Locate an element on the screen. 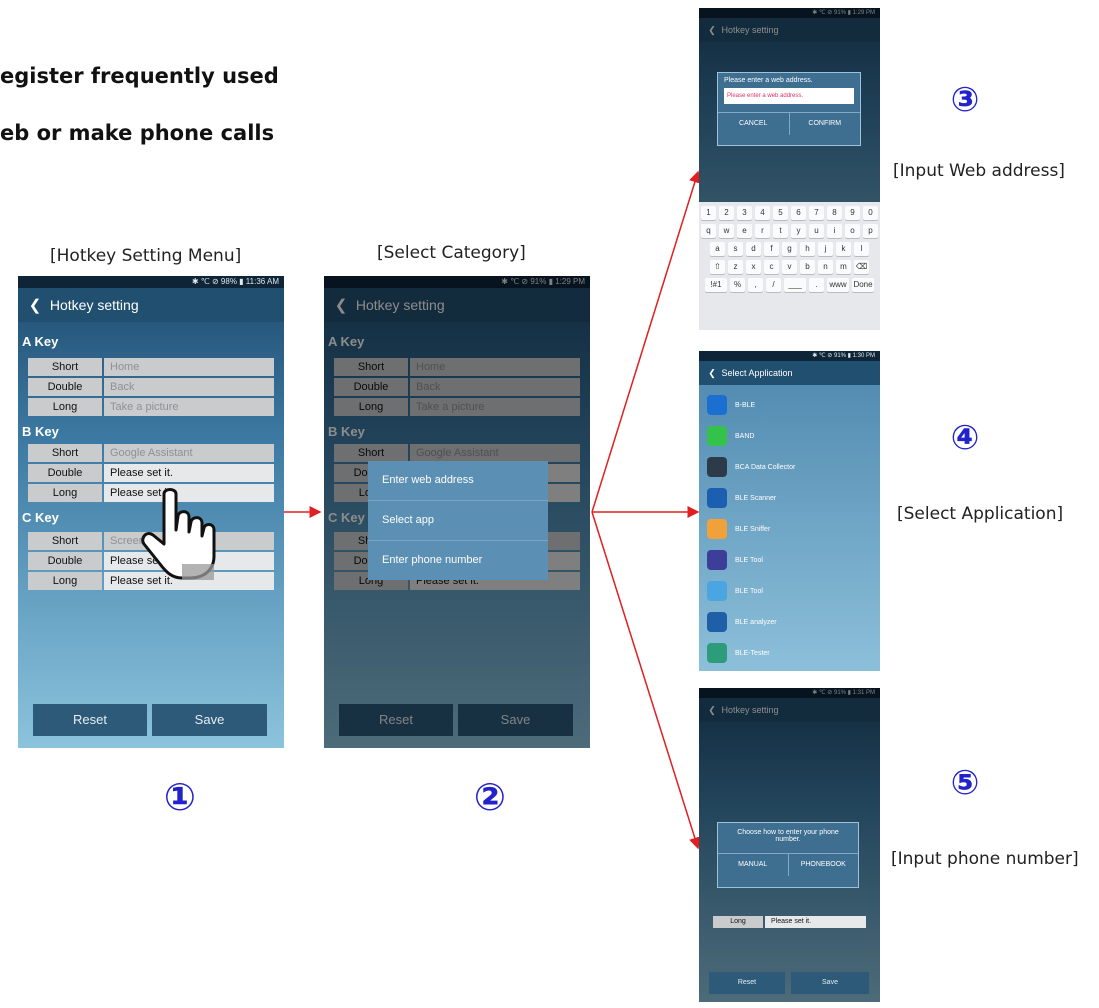 The image size is (1099, 1008). keyboard-key: e is located at coordinates (744, 231).